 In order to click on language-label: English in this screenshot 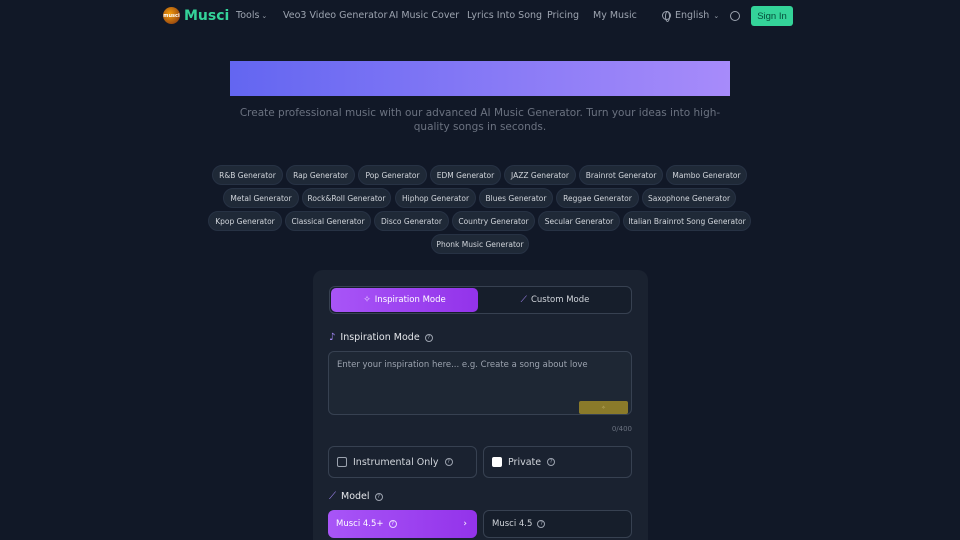, I will do `click(692, 15)`.